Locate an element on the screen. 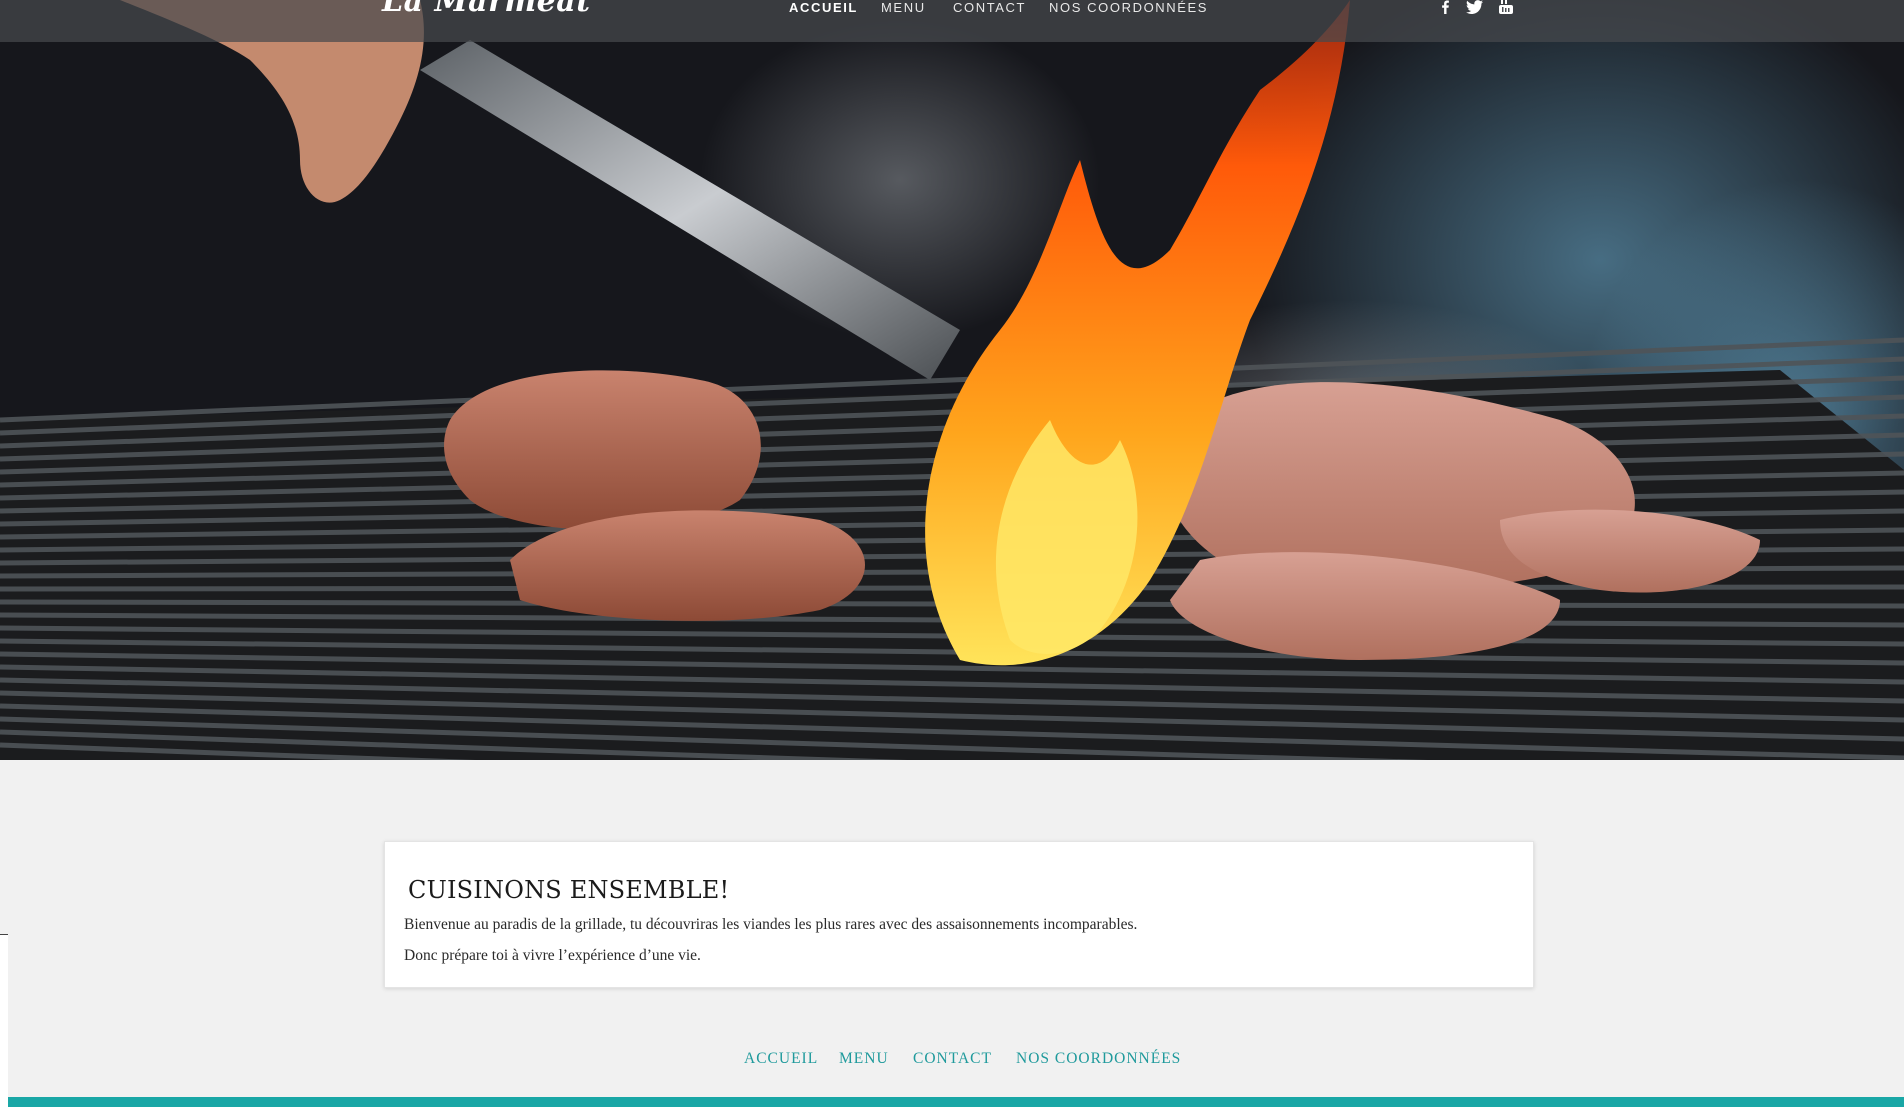  footer-accent-bar is located at coordinates (956, 1102).